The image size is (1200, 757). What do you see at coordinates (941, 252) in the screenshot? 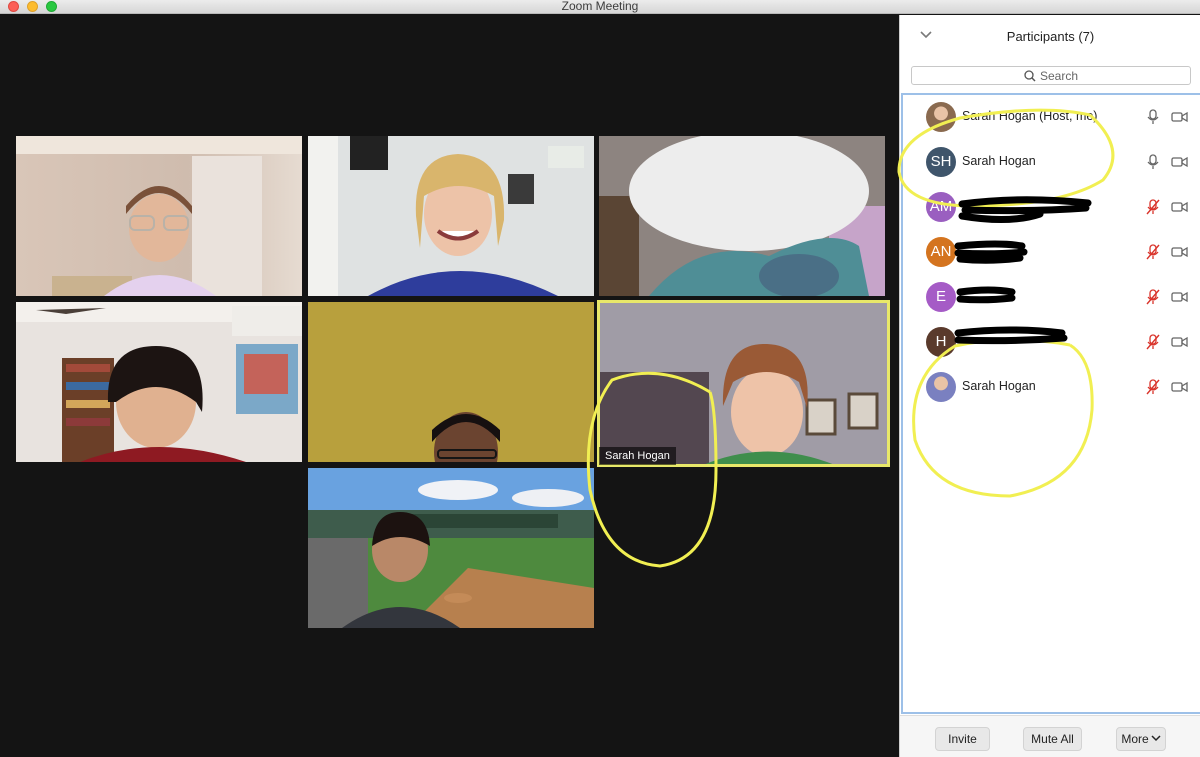
I see `avatar: AN` at bounding box center [941, 252].